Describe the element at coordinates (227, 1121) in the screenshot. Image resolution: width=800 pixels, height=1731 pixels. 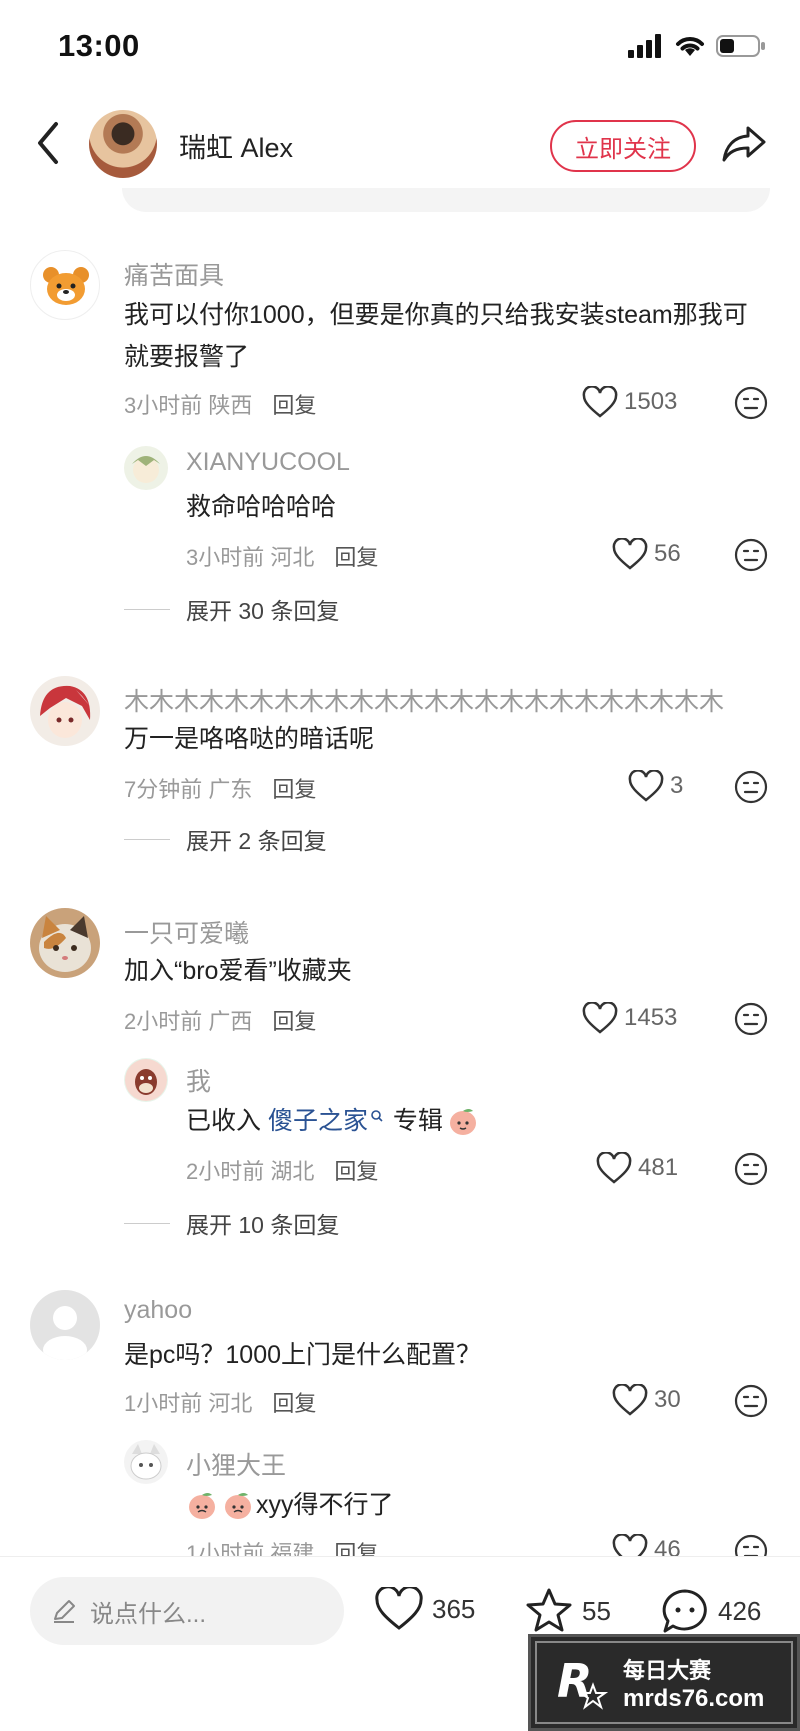
I see `reply-text-prefix: 已收入` at that location.